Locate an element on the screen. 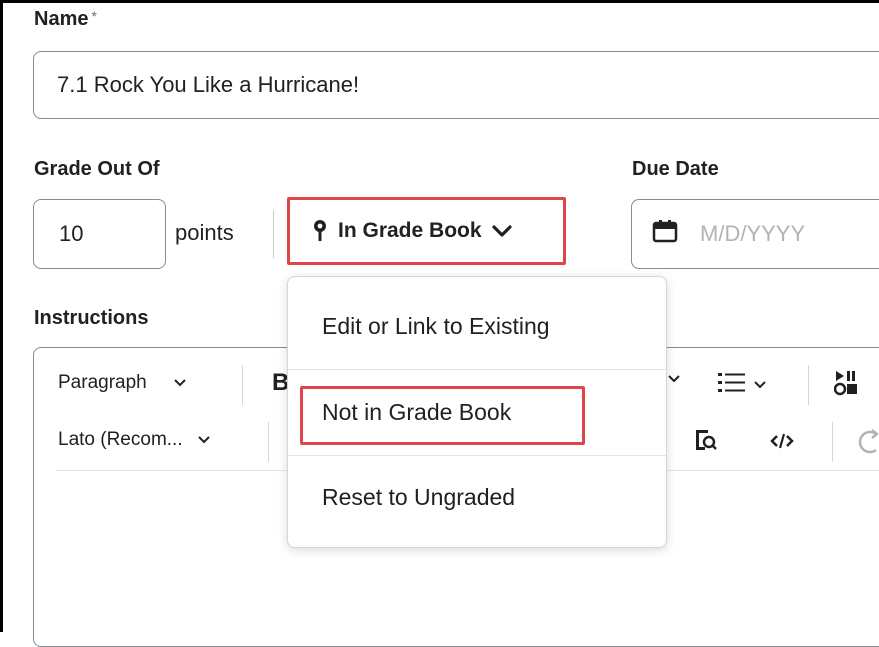 The image size is (879, 647). undo-icon is located at coordinates (868, 444).